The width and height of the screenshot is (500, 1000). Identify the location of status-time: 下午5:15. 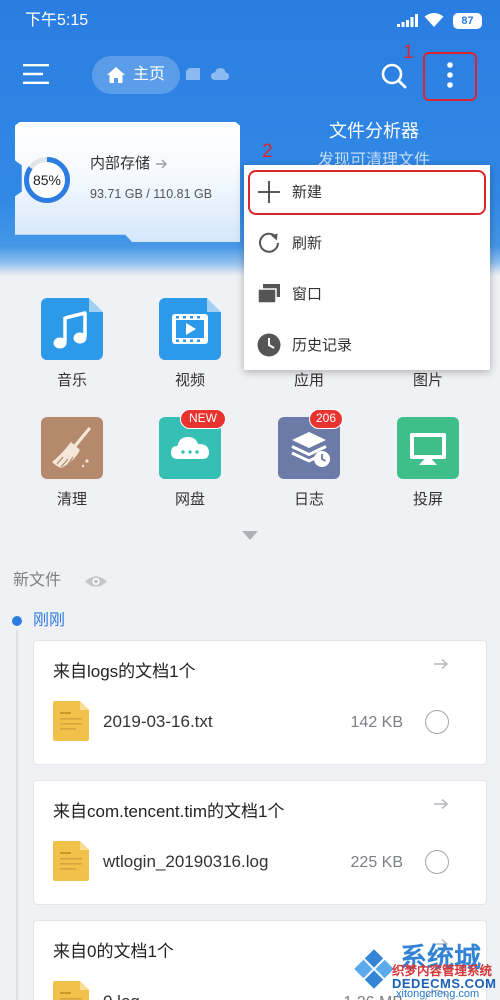
(57, 20).